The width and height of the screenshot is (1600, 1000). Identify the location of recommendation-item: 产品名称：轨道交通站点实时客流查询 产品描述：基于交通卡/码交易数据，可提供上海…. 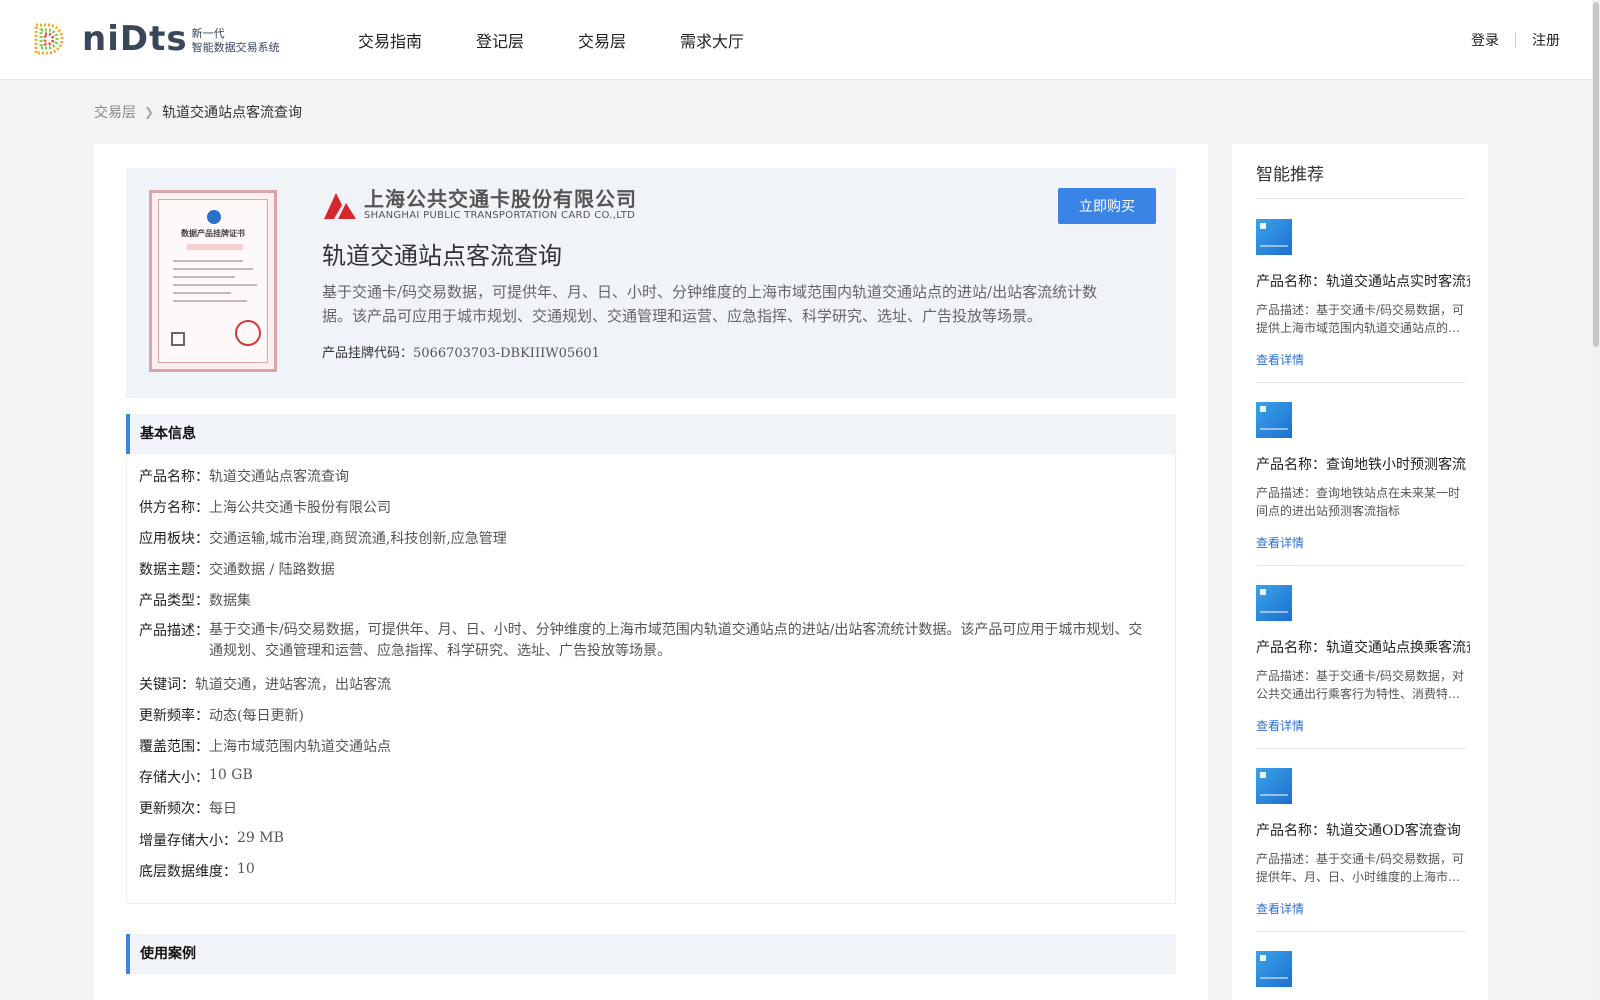
(1363, 293).